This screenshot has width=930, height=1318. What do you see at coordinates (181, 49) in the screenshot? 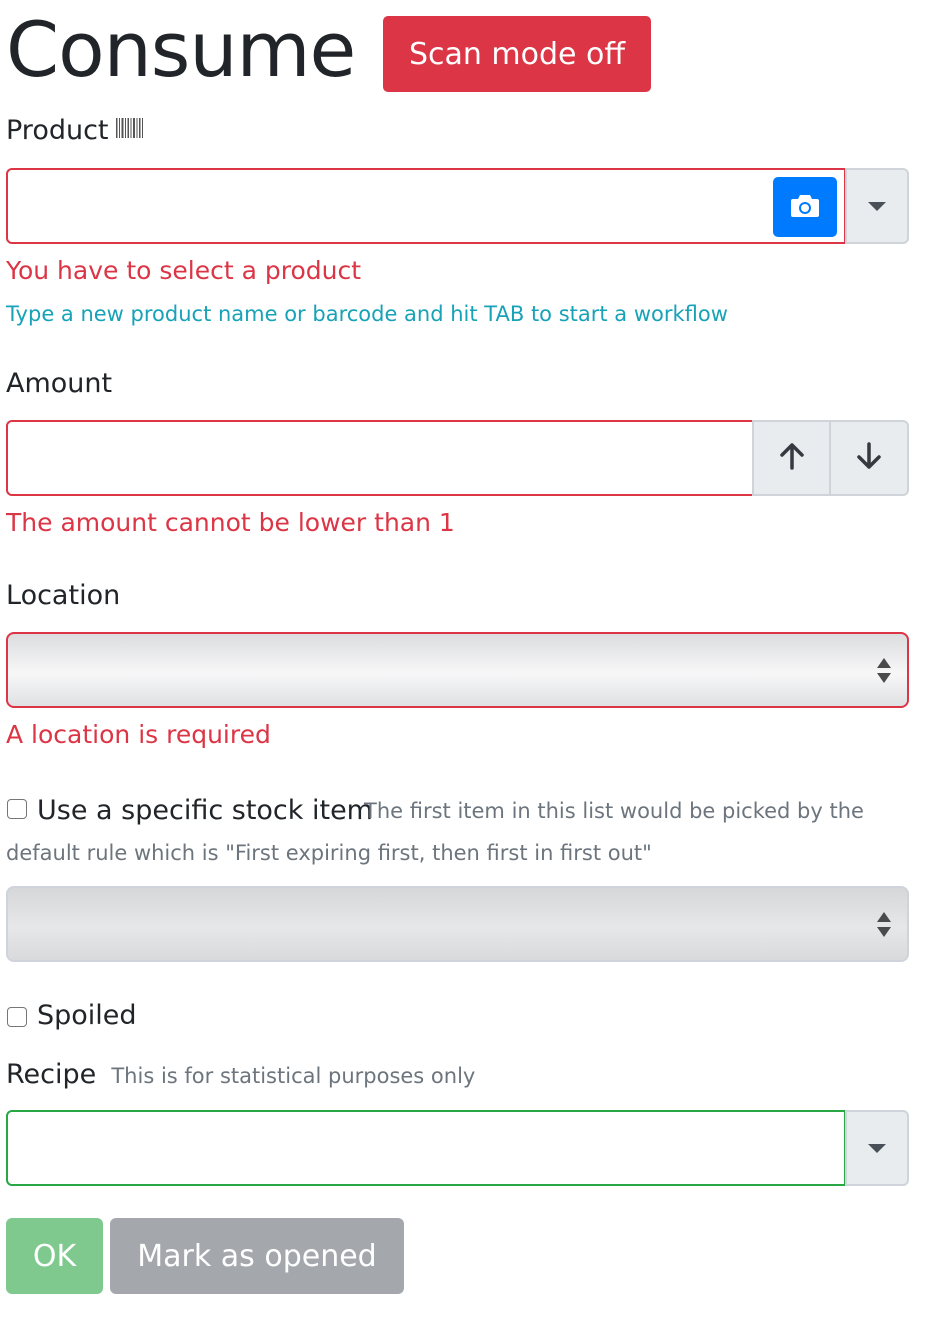
I see `page-title: Consume` at bounding box center [181, 49].